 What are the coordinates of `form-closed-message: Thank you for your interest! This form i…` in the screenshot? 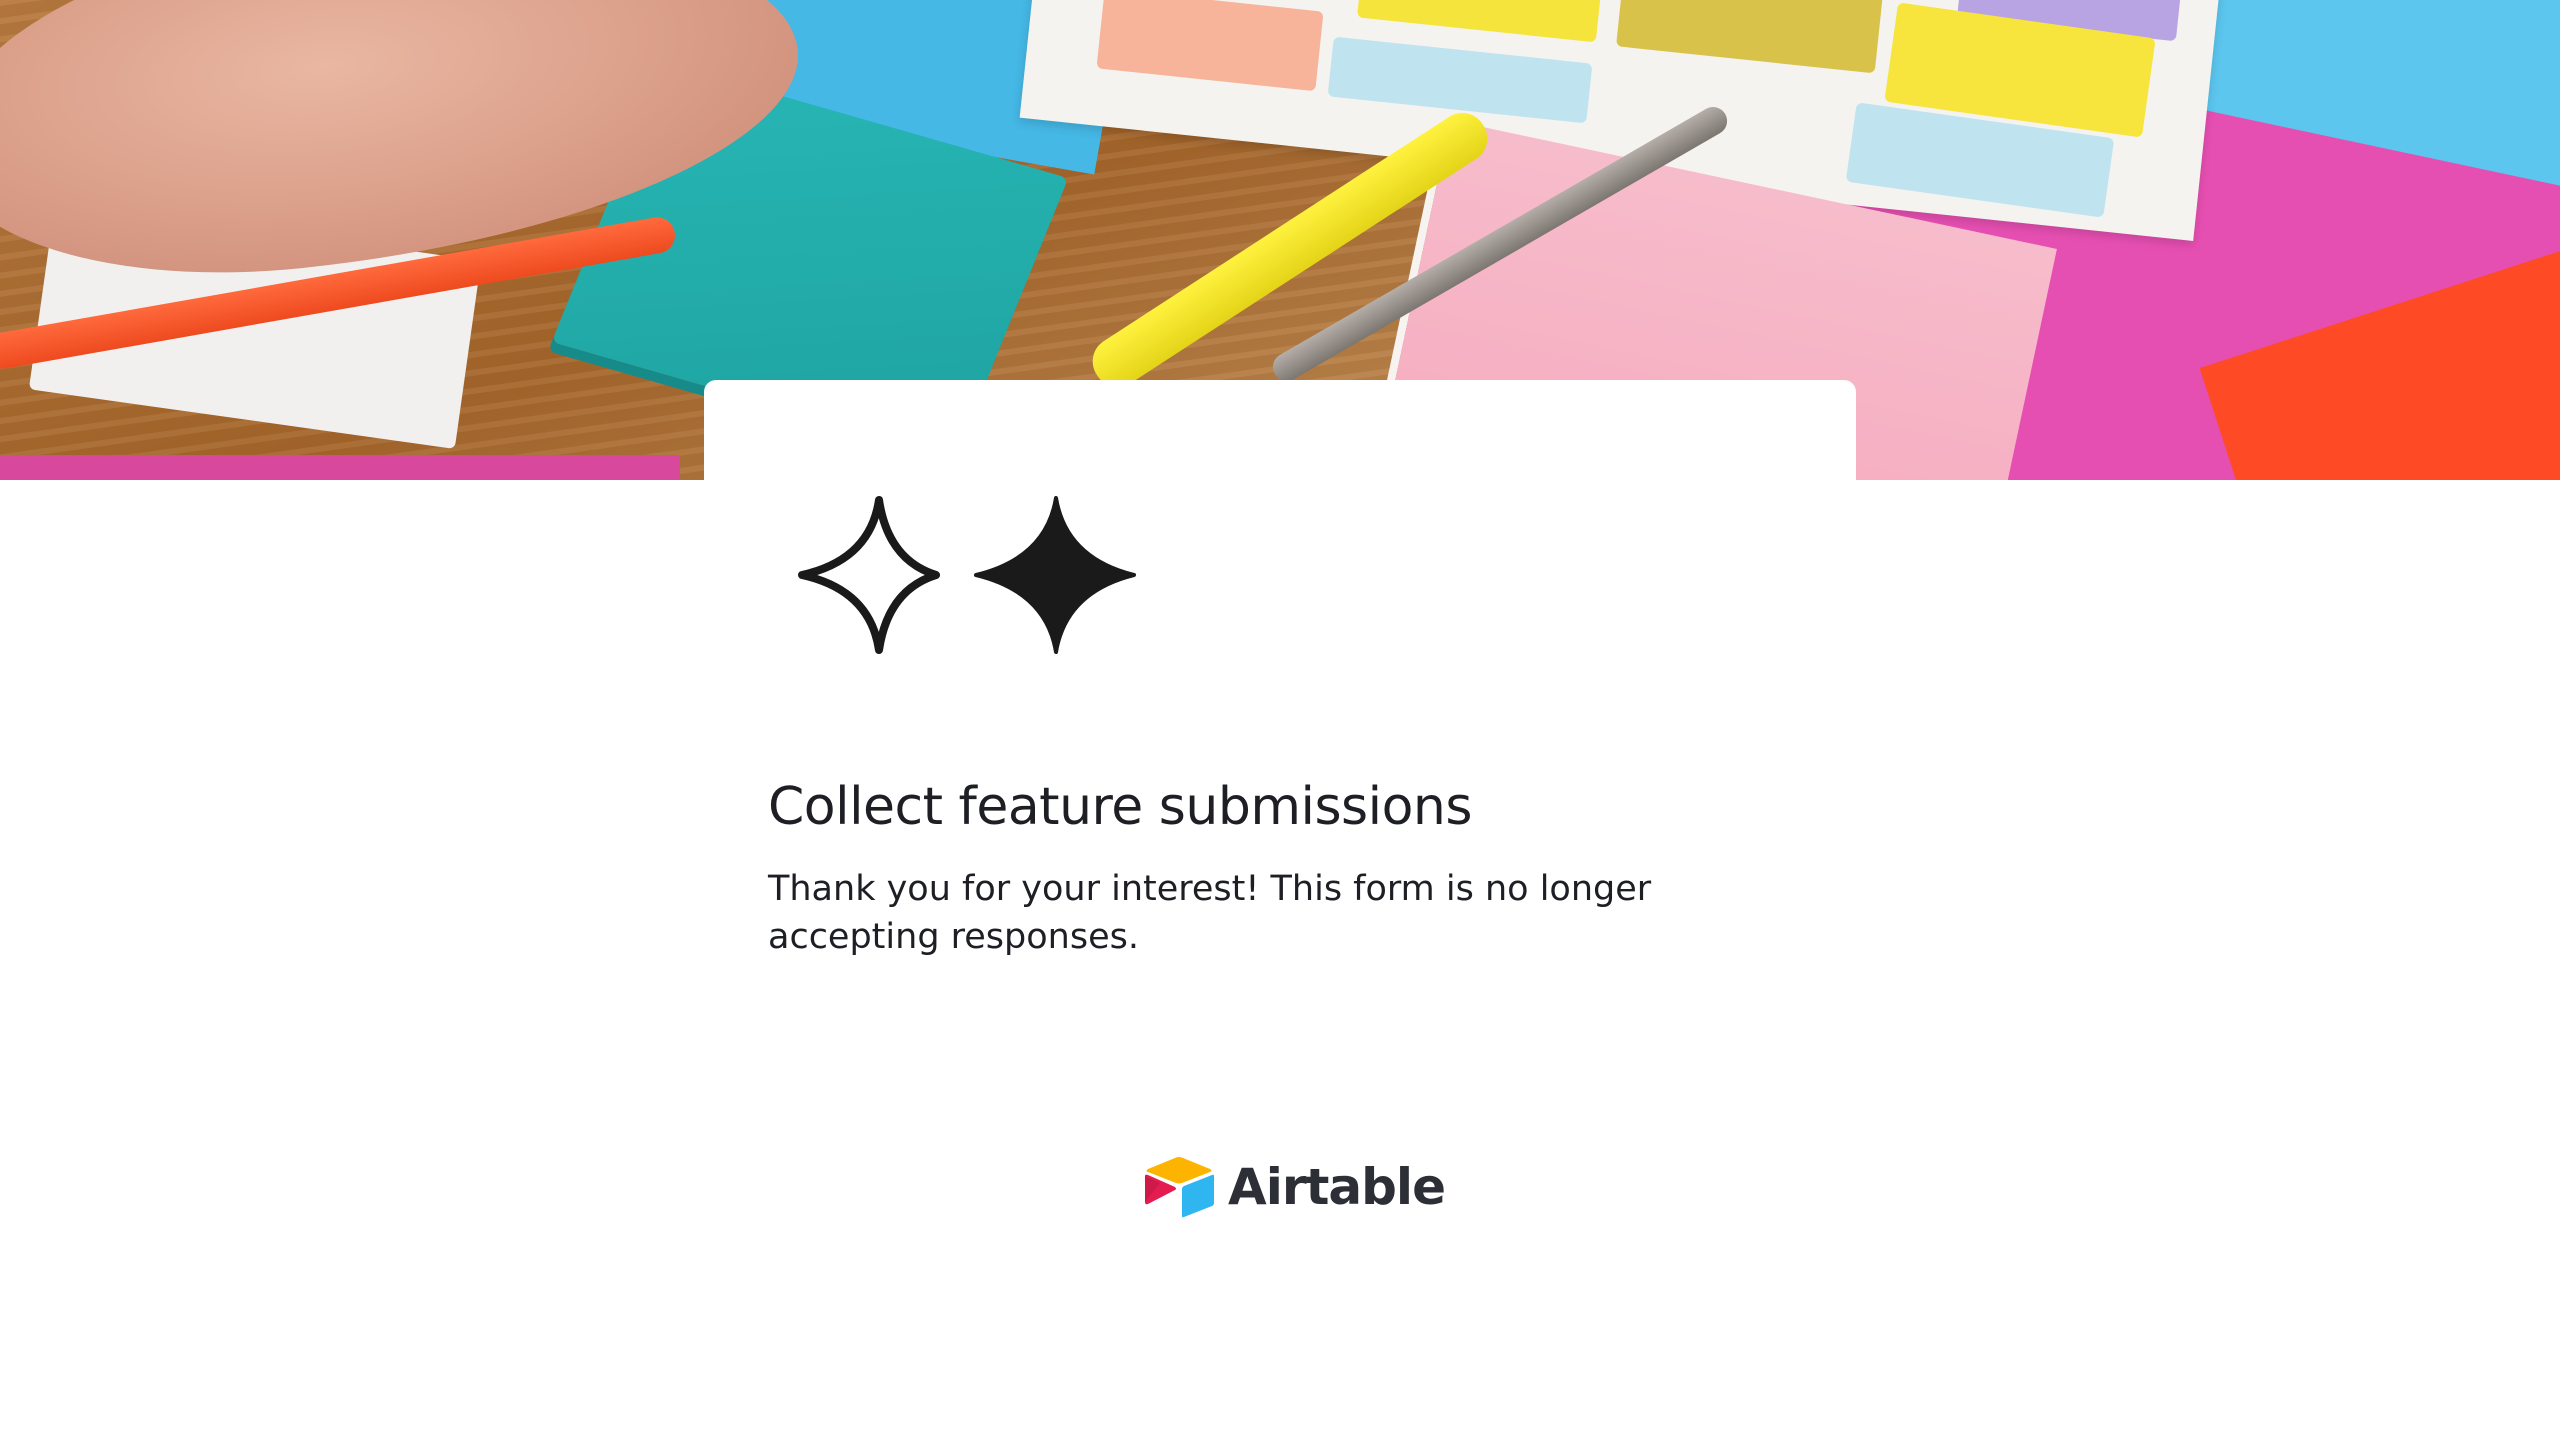 It's located at (1210, 913).